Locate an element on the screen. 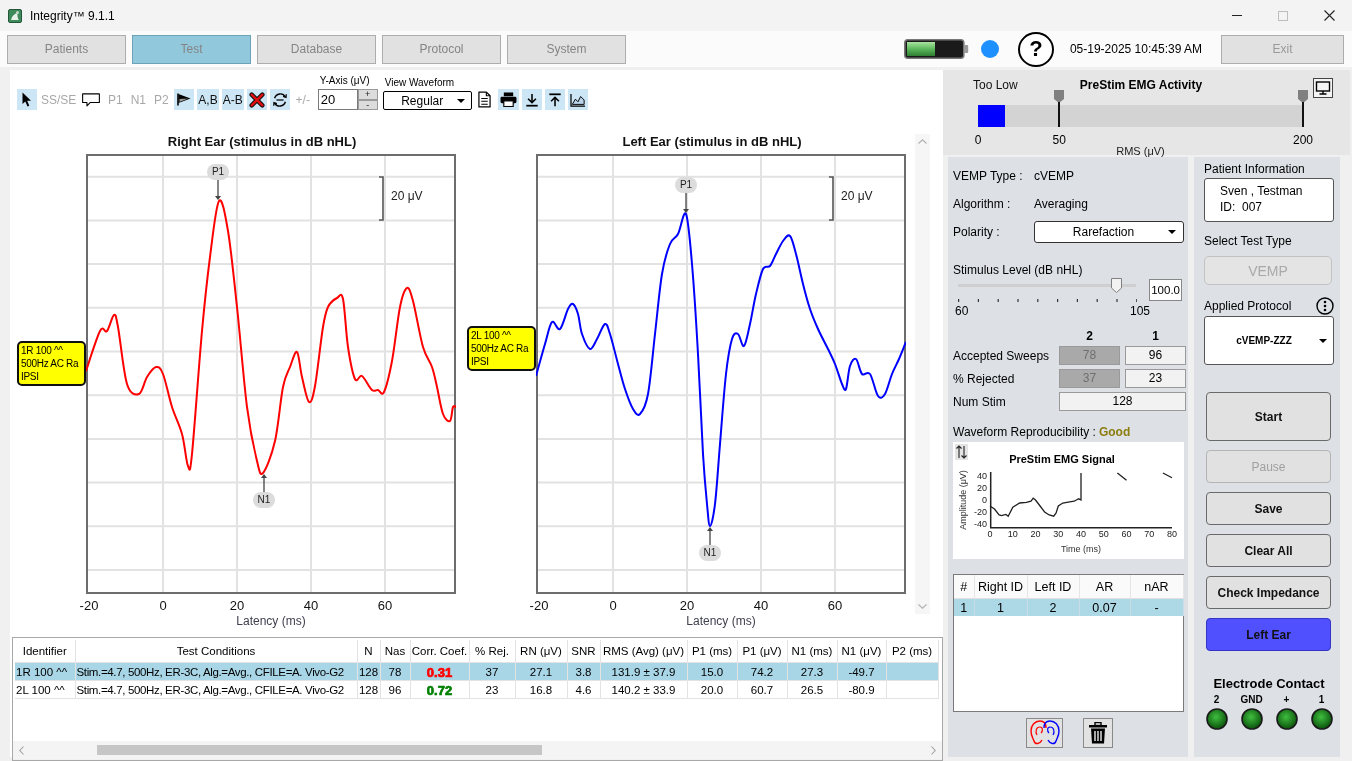  action-button: Clear All is located at coordinates (1268, 550).